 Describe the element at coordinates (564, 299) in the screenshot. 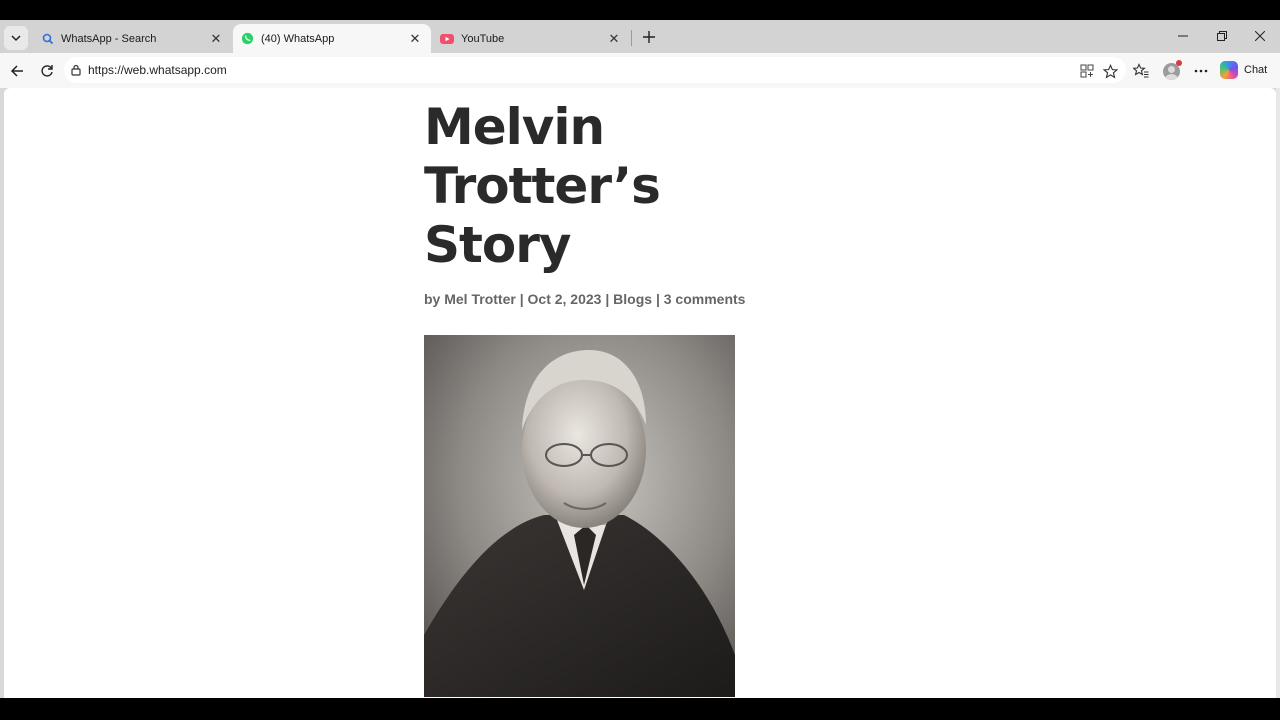

I see `post-date: Oct 2, 2023` at that location.